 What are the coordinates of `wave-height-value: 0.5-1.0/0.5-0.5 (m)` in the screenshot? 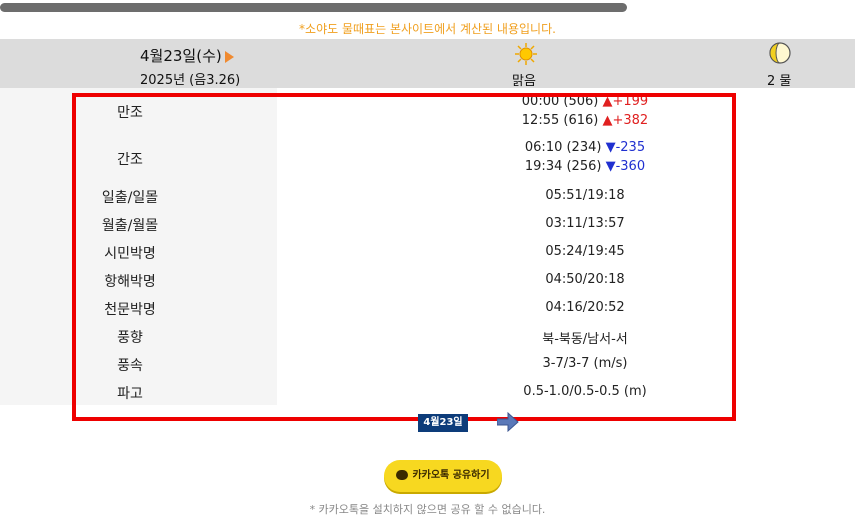 It's located at (585, 391).